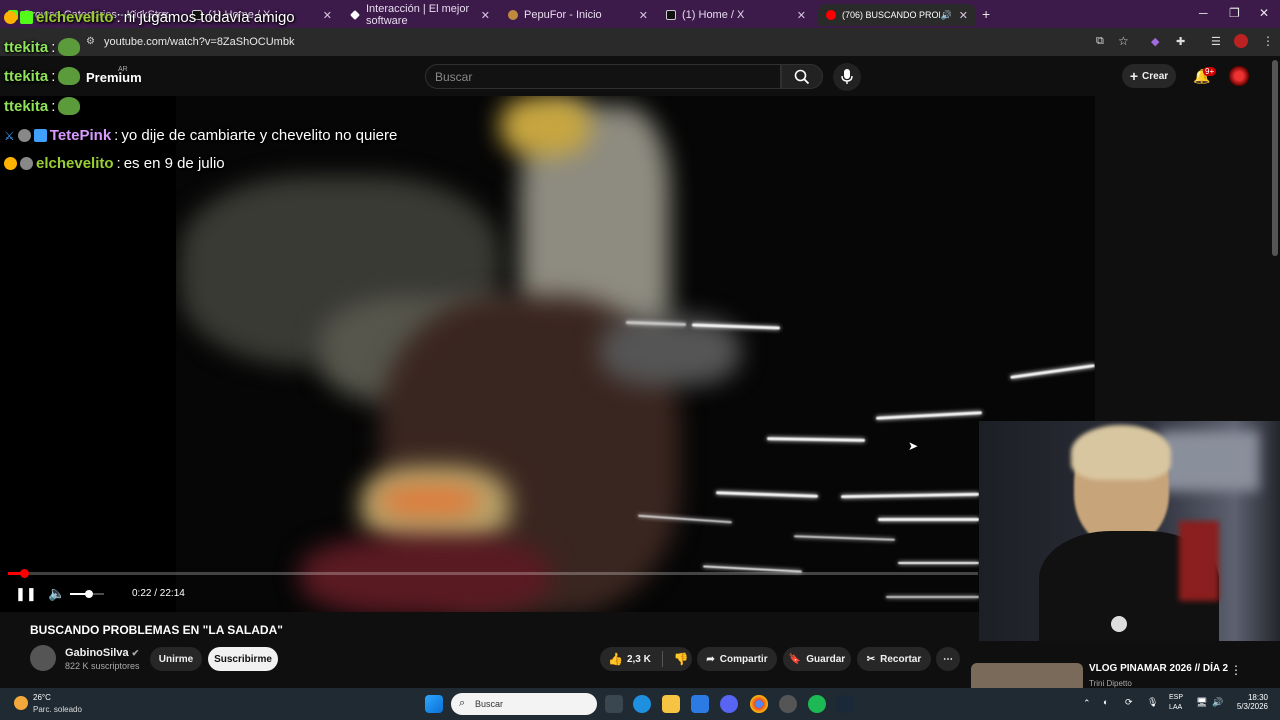  I want to click on temperature: 26°C, so click(42, 697).